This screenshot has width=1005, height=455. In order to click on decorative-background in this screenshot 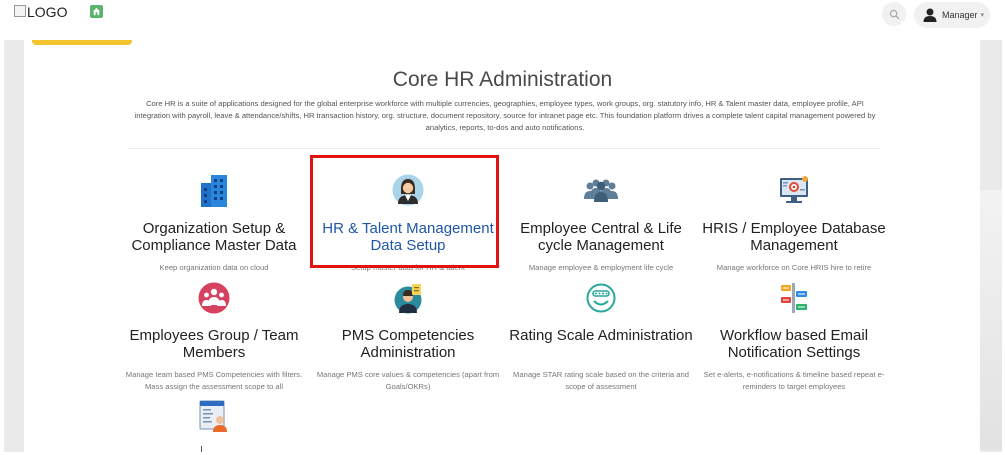, I will do `click(991, 320)`.